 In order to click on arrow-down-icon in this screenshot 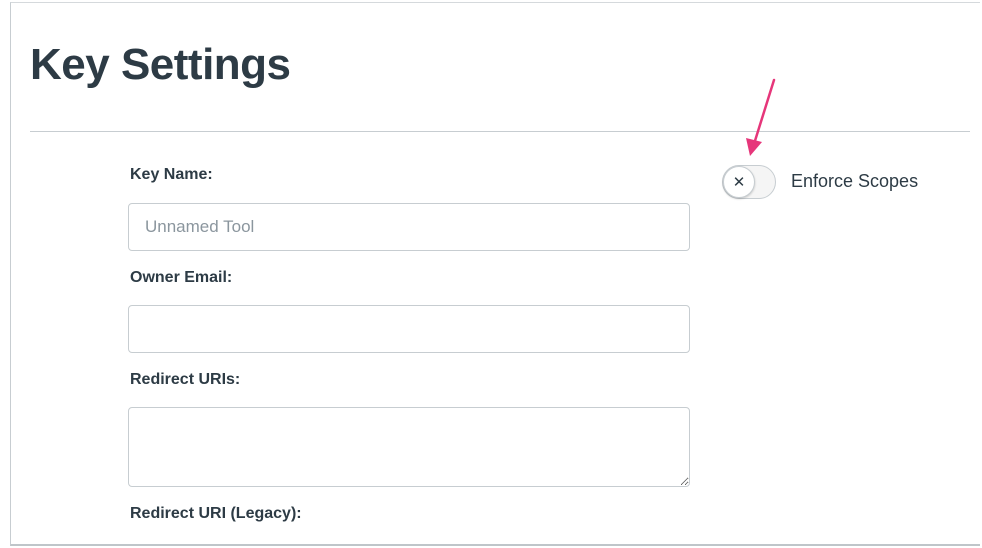, I will do `click(761, 117)`.